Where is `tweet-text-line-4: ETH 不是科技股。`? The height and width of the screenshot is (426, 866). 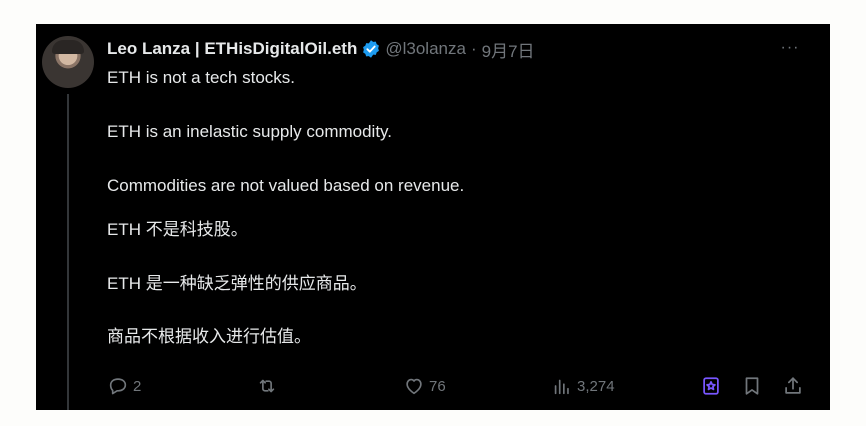
tweet-text-line-4: ETH 不是科技股。 is located at coordinates (177, 229).